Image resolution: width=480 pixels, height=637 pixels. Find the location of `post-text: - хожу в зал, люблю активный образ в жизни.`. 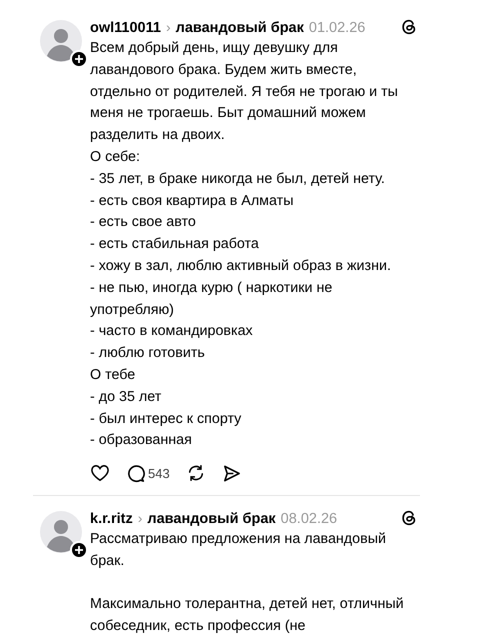

post-text: - хожу в зал, люблю активный образ в жизни. is located at coordinates (241, 266).